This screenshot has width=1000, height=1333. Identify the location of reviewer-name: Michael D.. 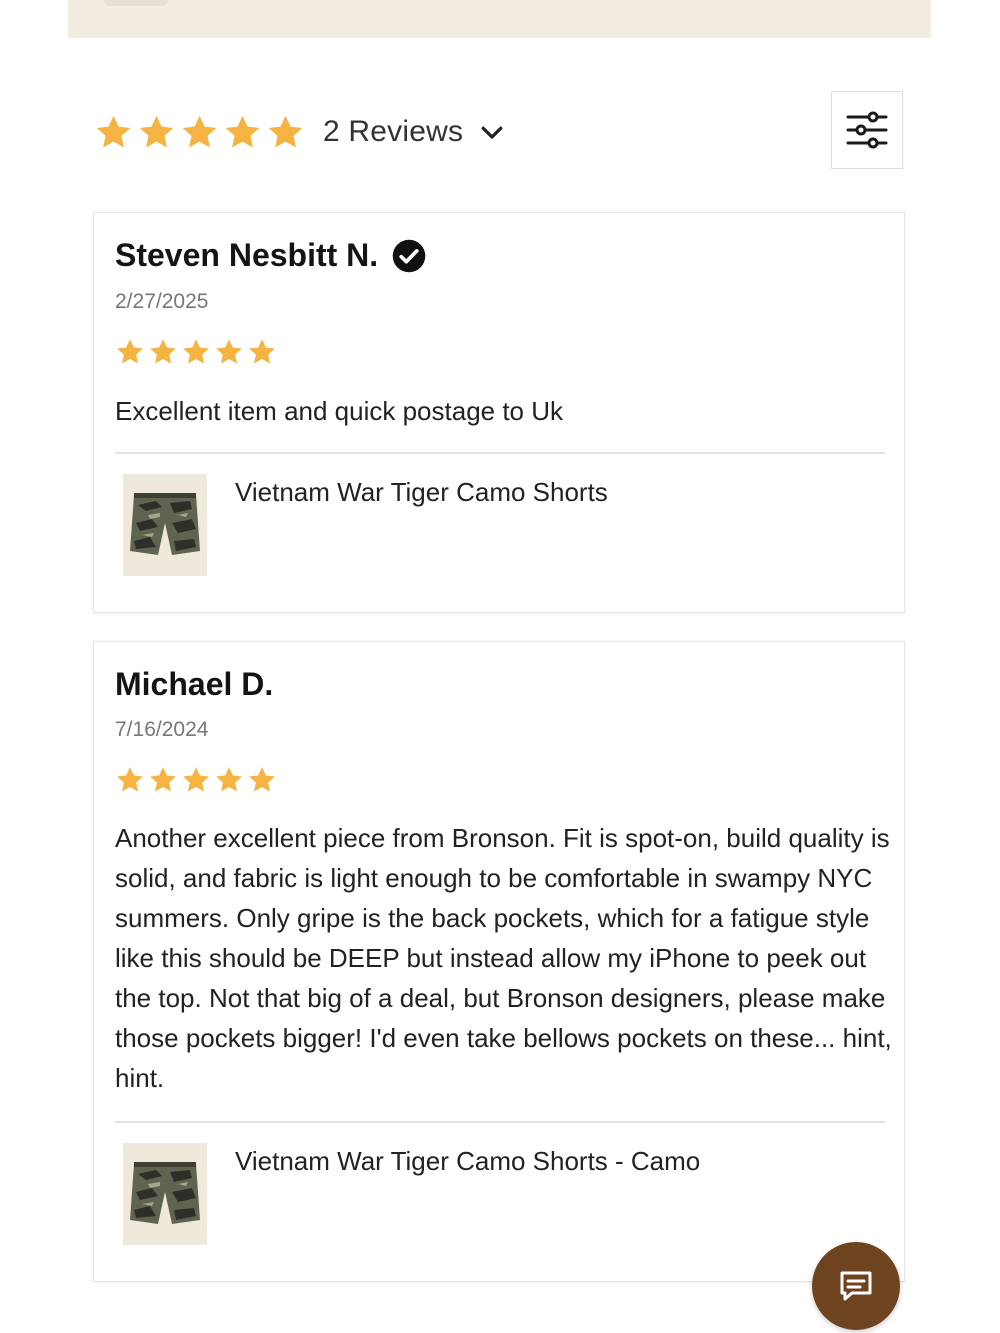
(194, 684).